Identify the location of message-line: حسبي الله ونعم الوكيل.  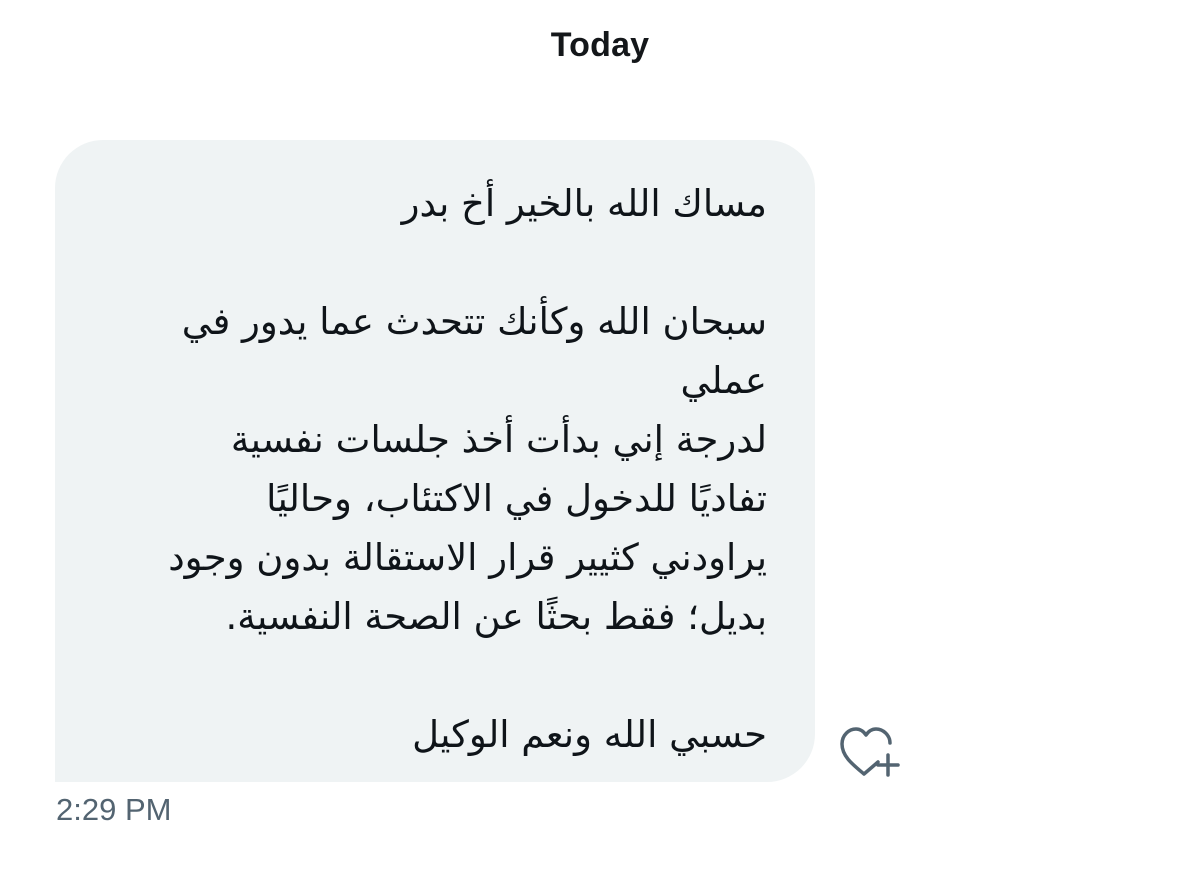
(589, 734).